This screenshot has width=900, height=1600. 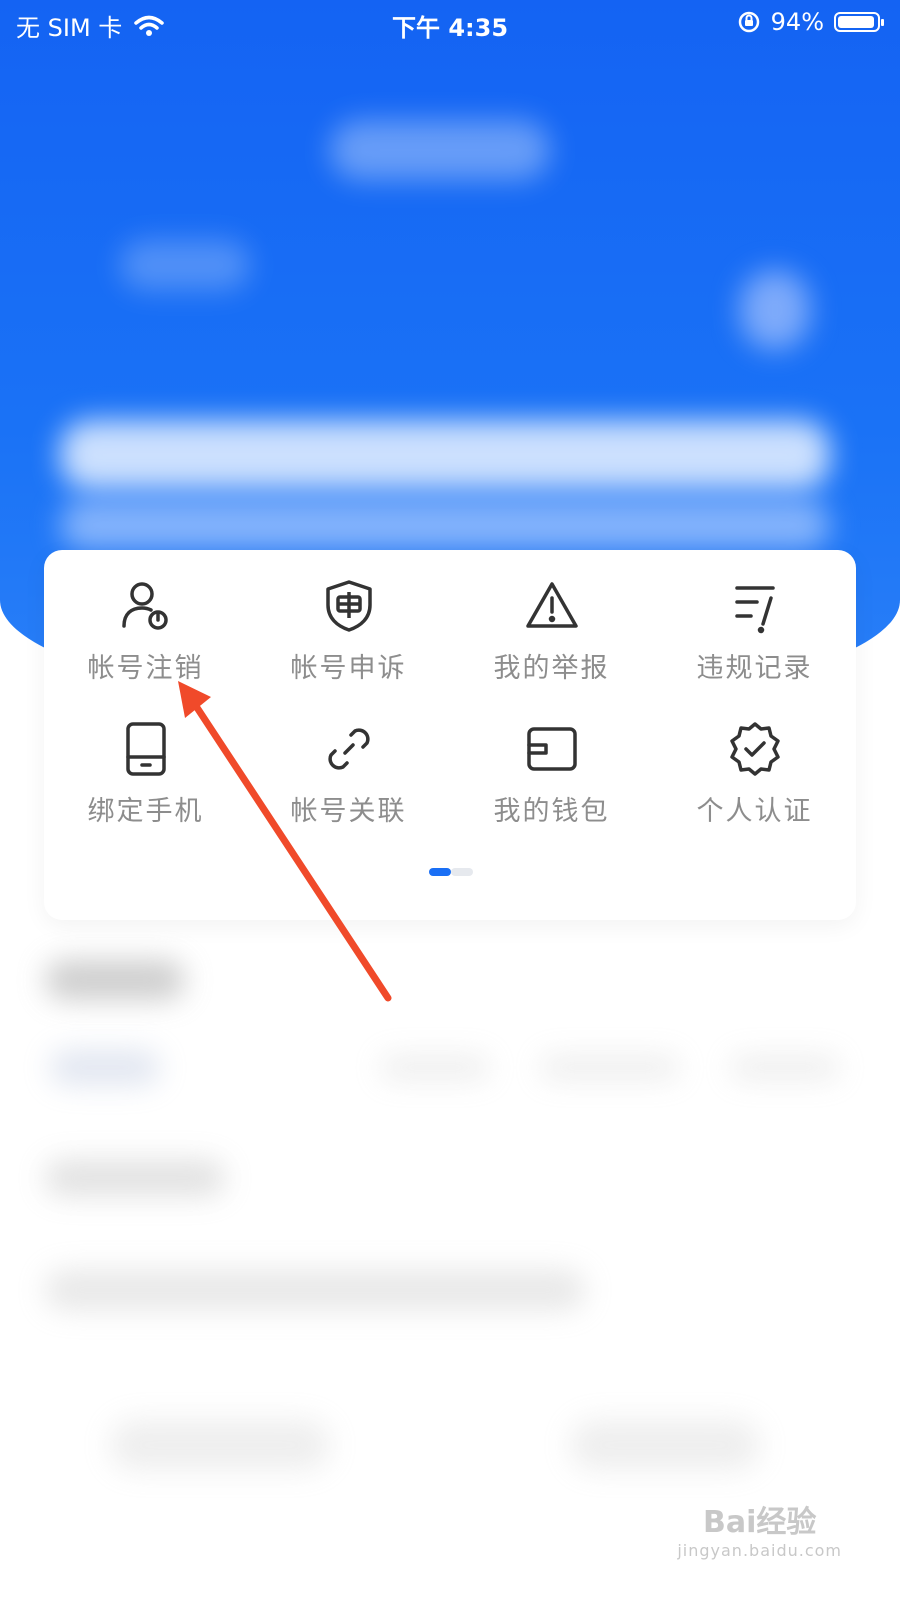 What do you see at coordinates (859, 22) in the screenshot?
I see `battery-icon` at bounding box center [859, 22].